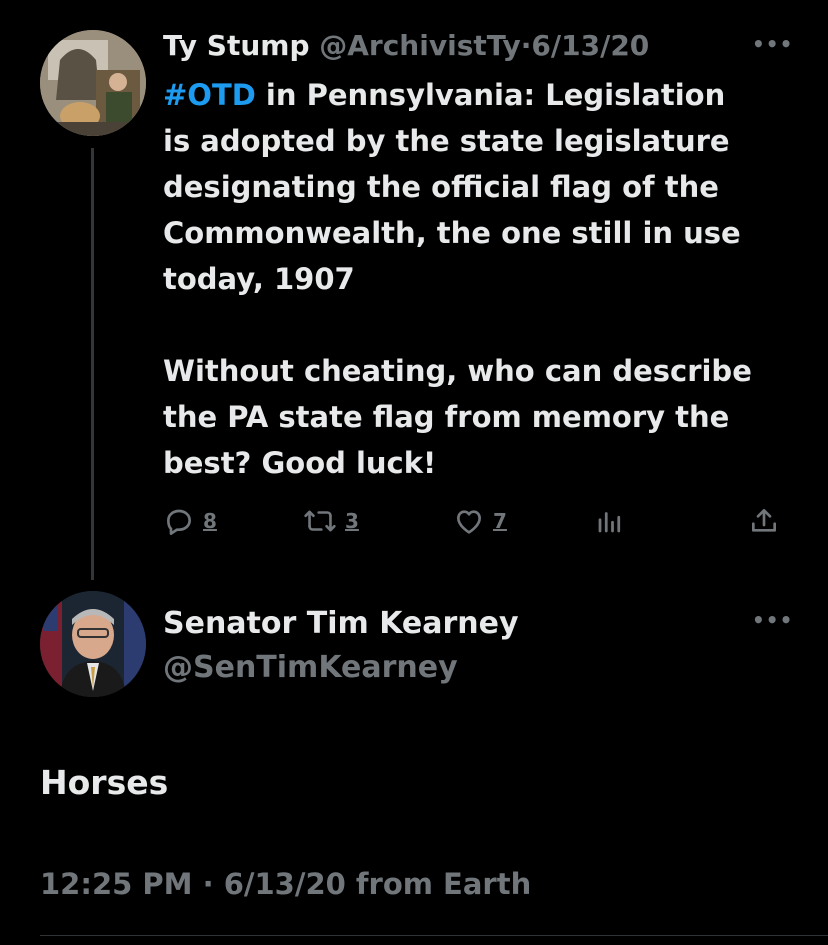 The image size is (828, 945). I want to click on parent-author-avatar, so click(93, 83).